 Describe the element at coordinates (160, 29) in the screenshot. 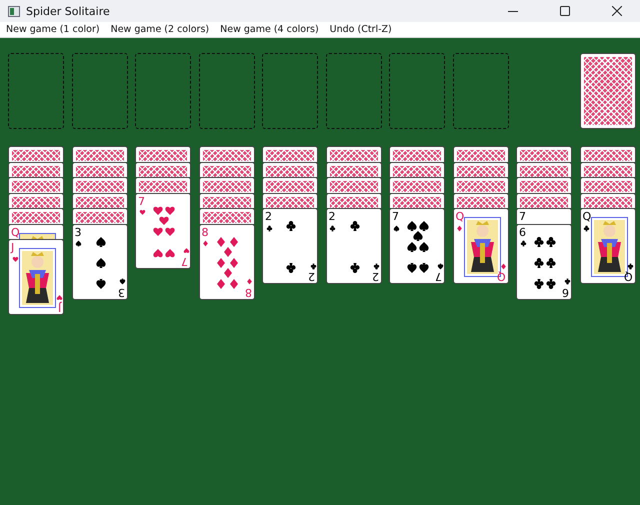

I see `menu-item: New game (2 colors)` at that location.